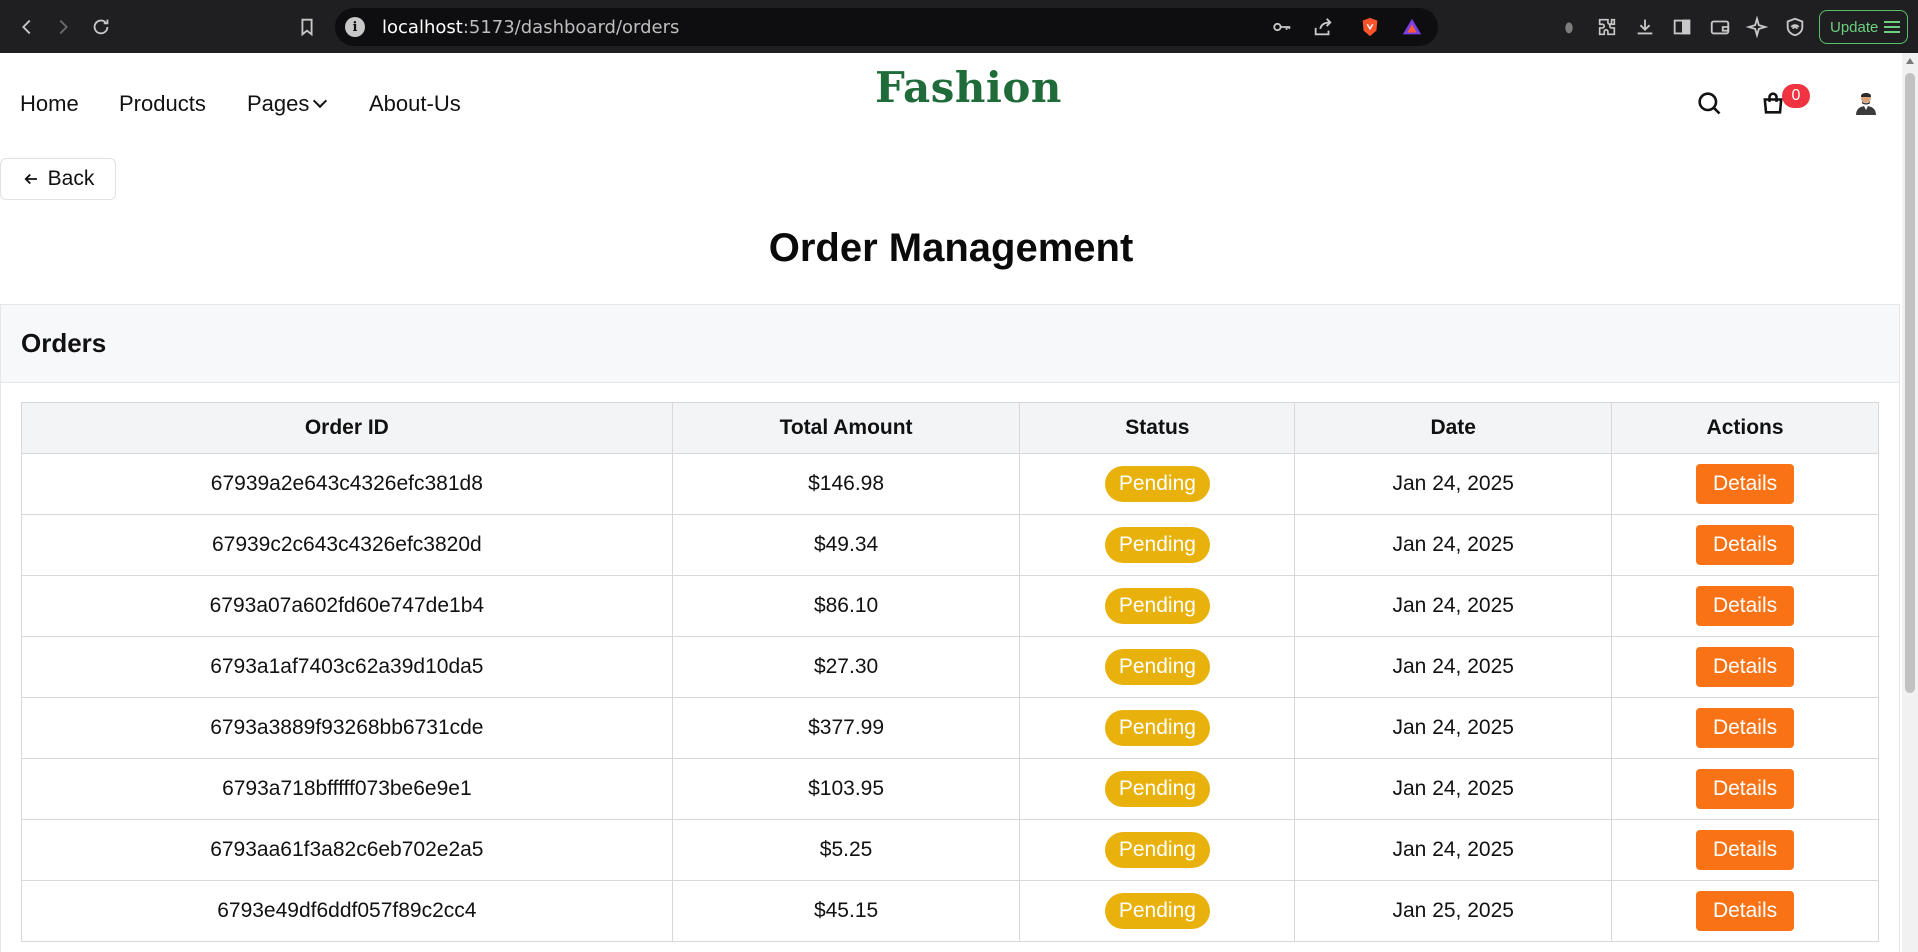 This screenshot has height=952, width=1918. I want to click on back-arrow-icon, so click(27, 27).